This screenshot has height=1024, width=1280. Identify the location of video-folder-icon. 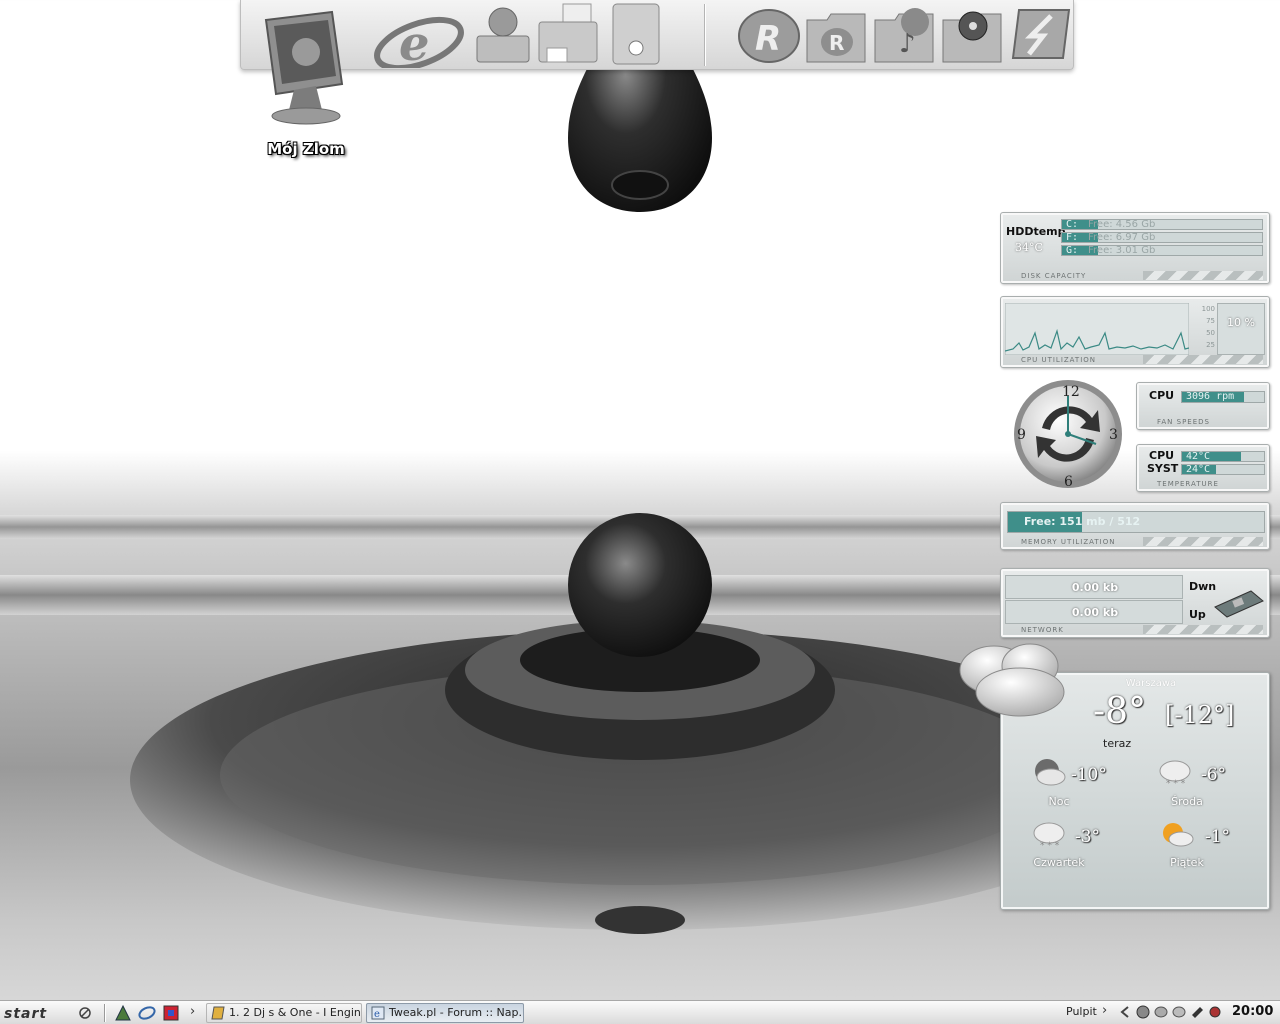
(973, 34).